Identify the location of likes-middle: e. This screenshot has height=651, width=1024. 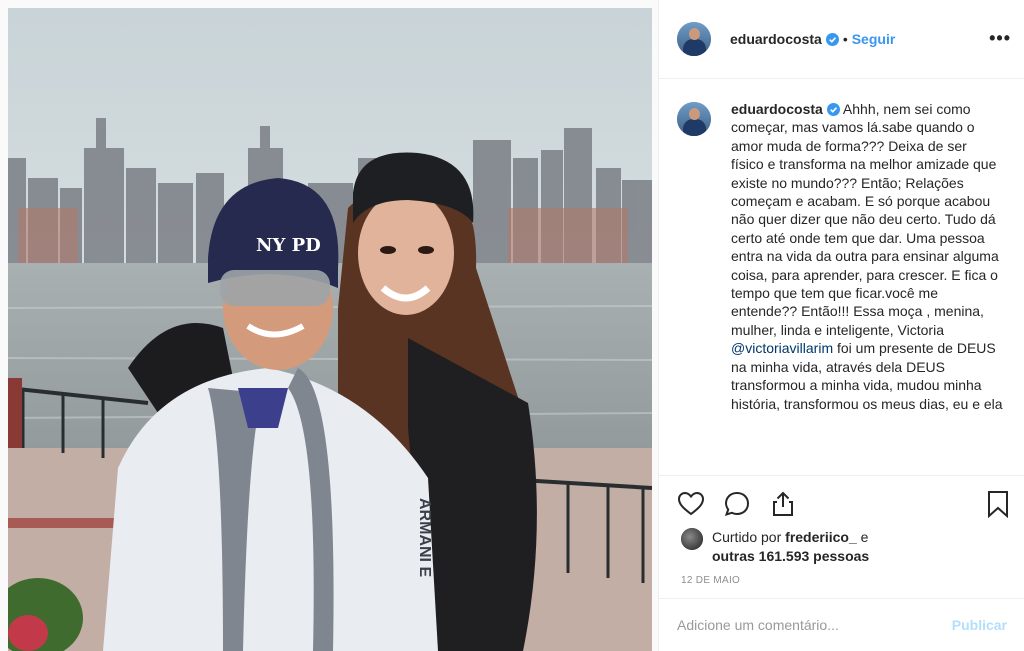
(862, 537).